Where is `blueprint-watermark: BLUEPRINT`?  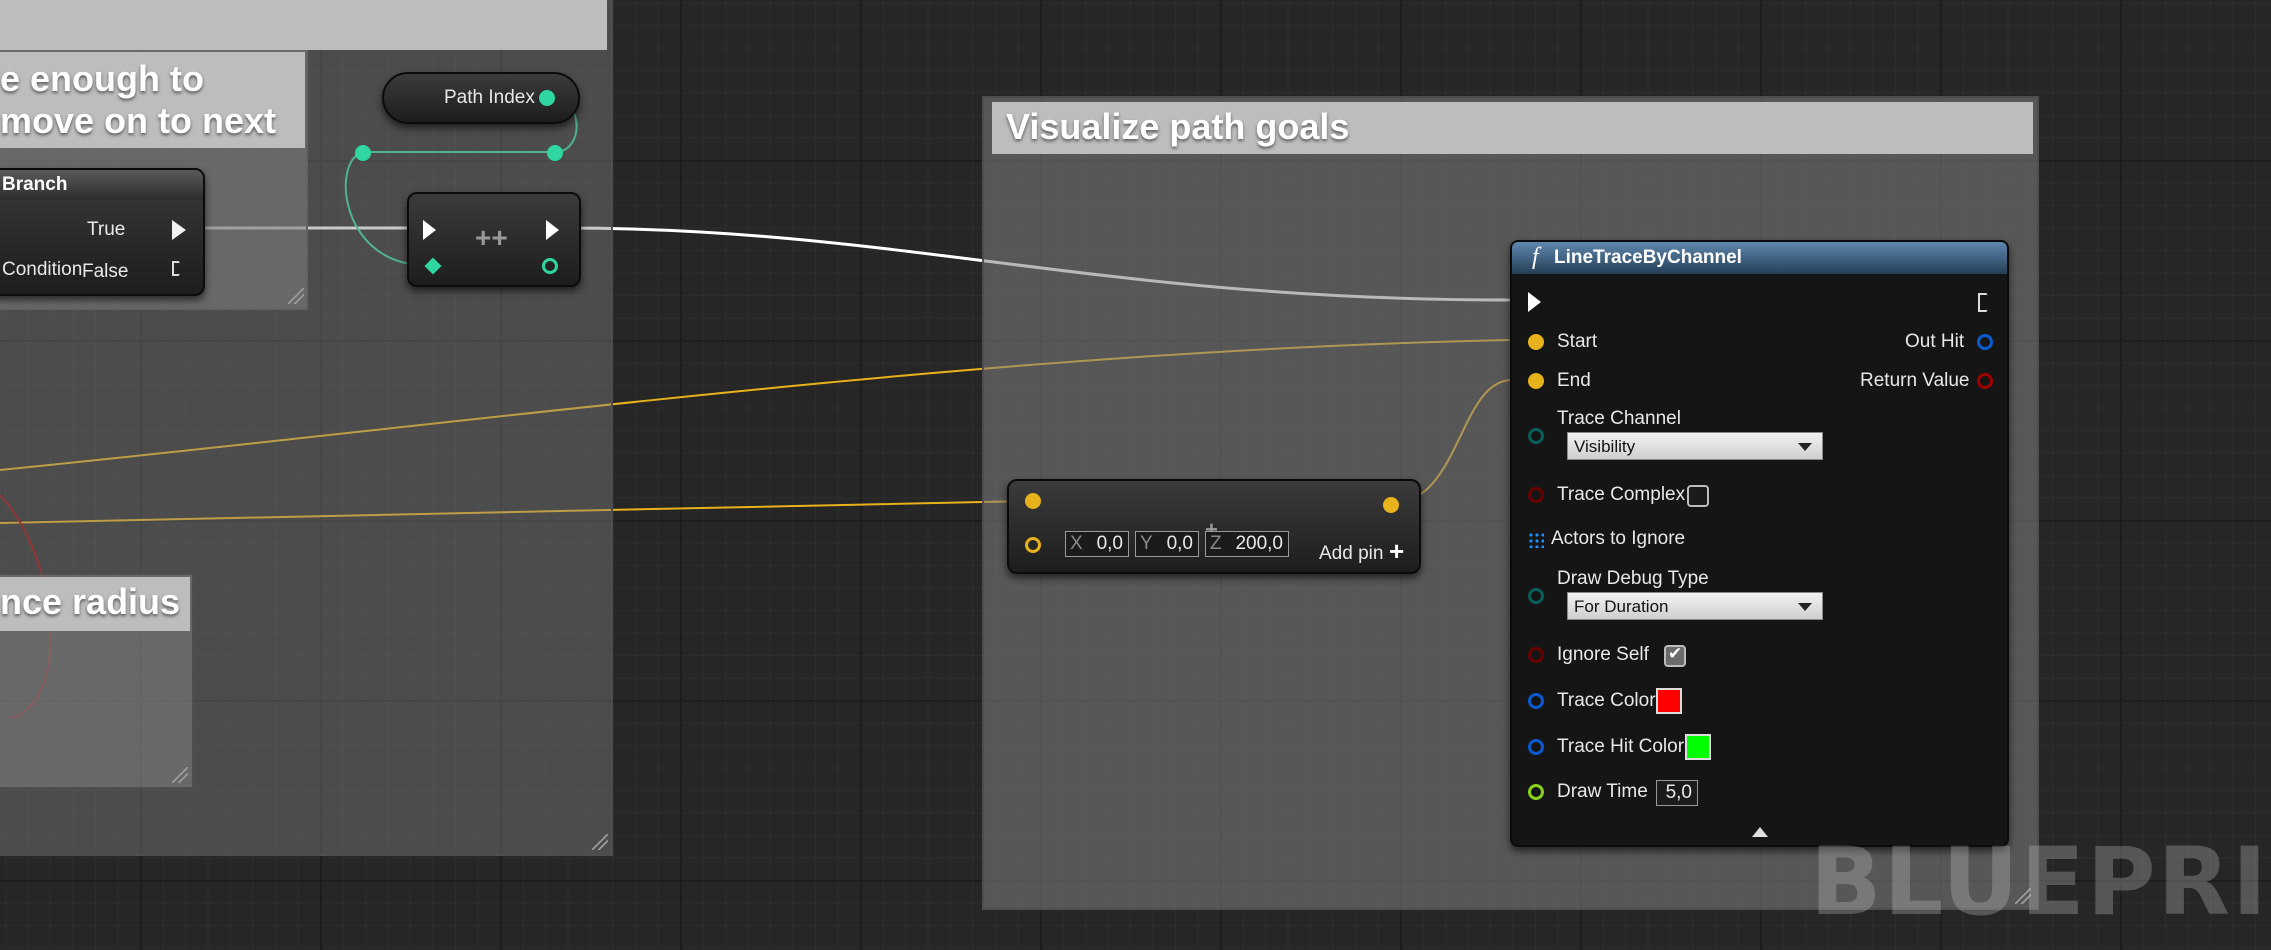 blueprint-watermark: BLUEPRINT is located at coordinates (2040, 882).